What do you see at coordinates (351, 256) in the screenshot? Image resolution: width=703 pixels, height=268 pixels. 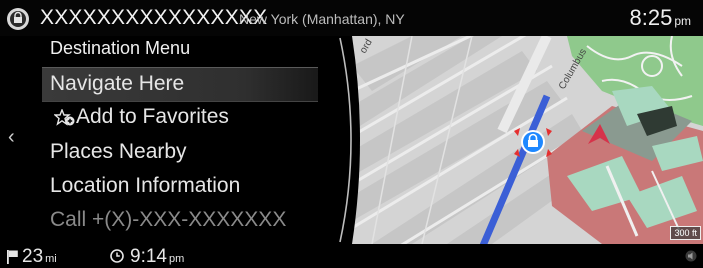 I see `status-bar: 23 mi 9:14 pm` at bounding box center [351, 256].